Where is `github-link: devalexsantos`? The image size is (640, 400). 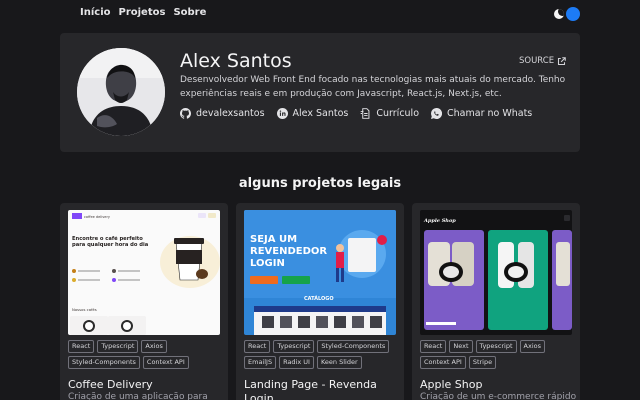
github-link: devalexsantos is located at coordinates (222, 113).